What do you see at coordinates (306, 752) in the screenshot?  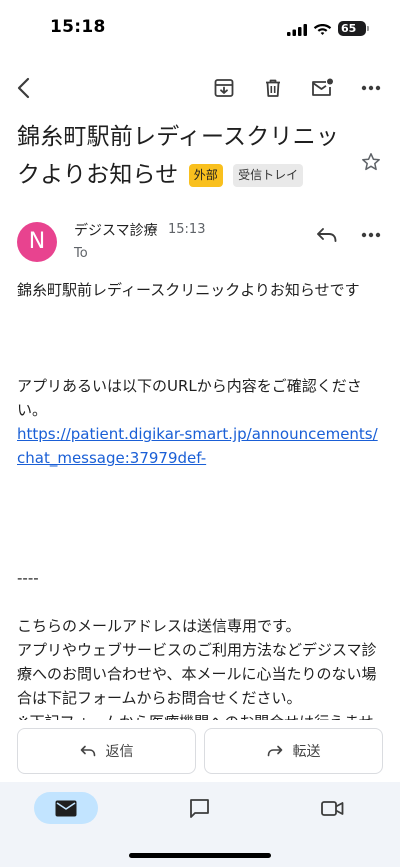 I see `forward-label: 転送` at bounding box center [306, 752].